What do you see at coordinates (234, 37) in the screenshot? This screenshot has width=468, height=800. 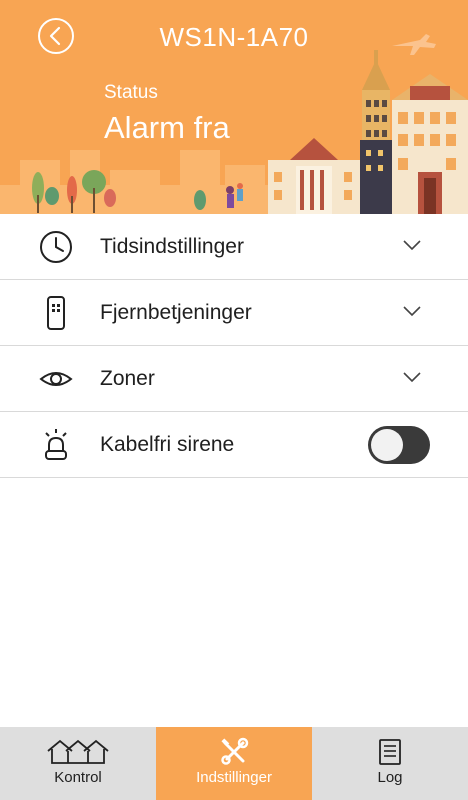 I see `device-title: WS1N-1A70` at bounding box center [234, 37].